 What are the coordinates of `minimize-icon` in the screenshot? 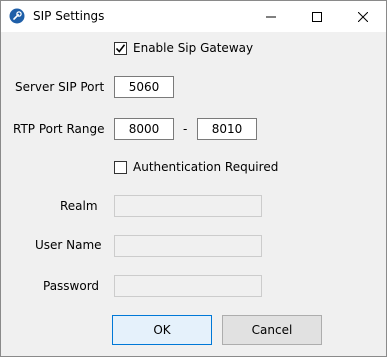 It's located at (271, 16).